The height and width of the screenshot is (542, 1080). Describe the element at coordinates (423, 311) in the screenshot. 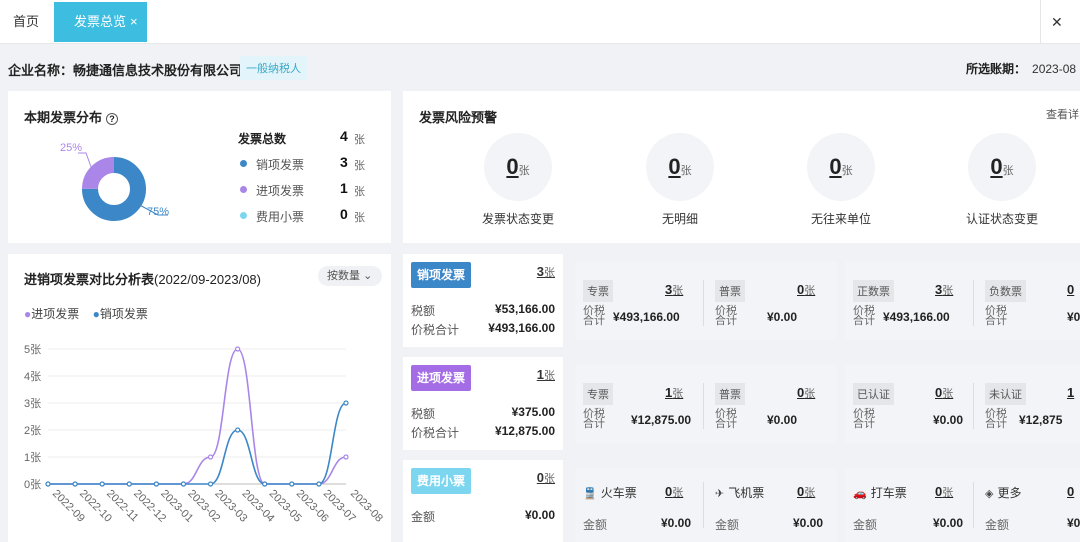

I see `sales-tax-label: 税额` at that location.